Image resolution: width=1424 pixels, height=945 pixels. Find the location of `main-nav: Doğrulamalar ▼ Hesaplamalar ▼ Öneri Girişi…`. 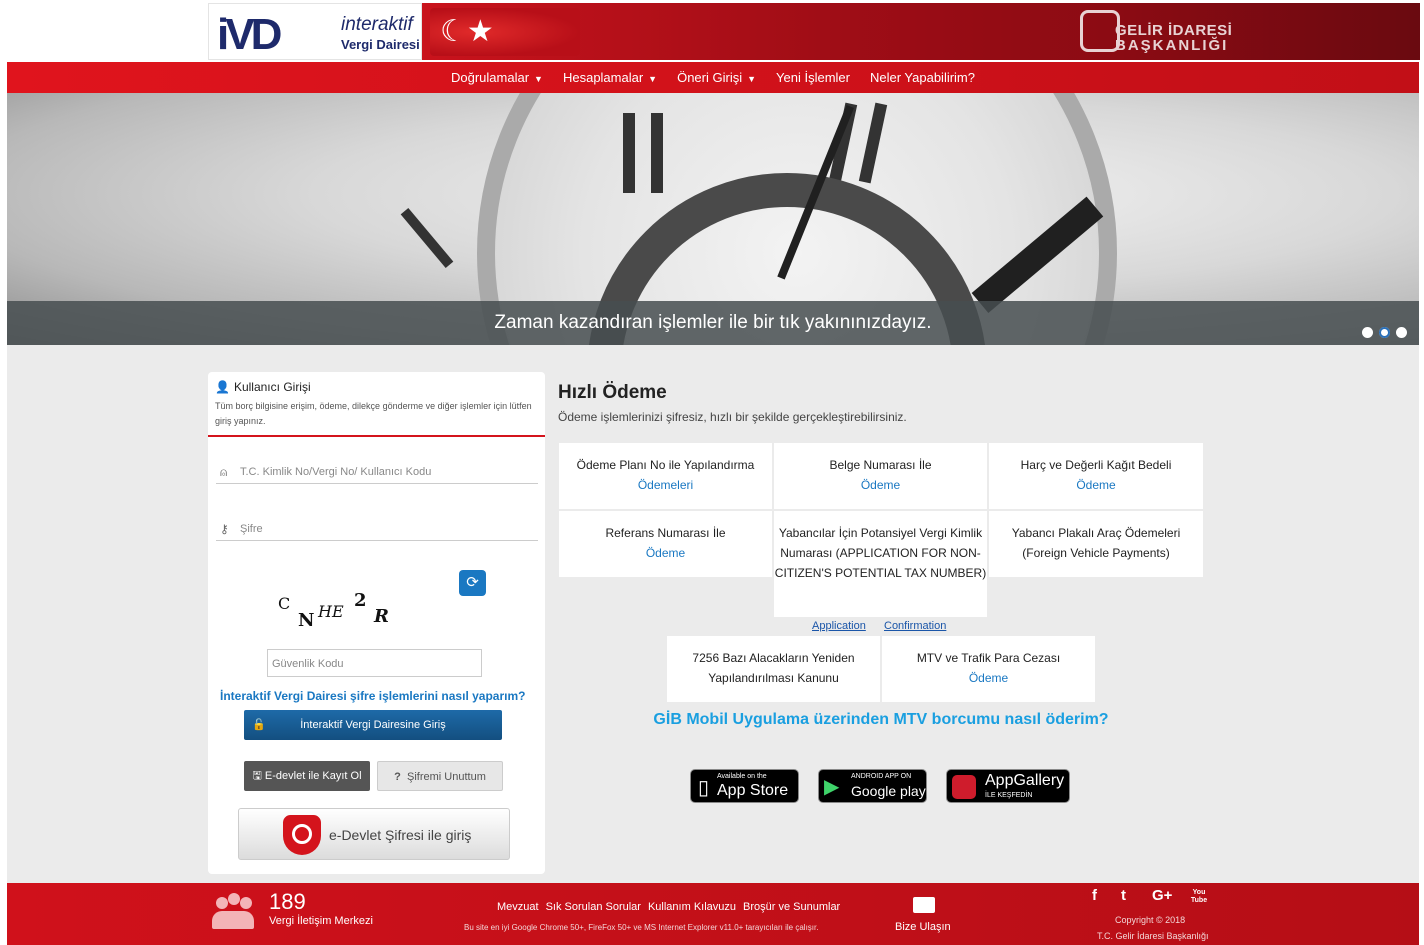

main-nav: Doğrulamalar ▼ Hesaplamalar ▼ Öneri Girişi… is located at coordinates (713, 77).